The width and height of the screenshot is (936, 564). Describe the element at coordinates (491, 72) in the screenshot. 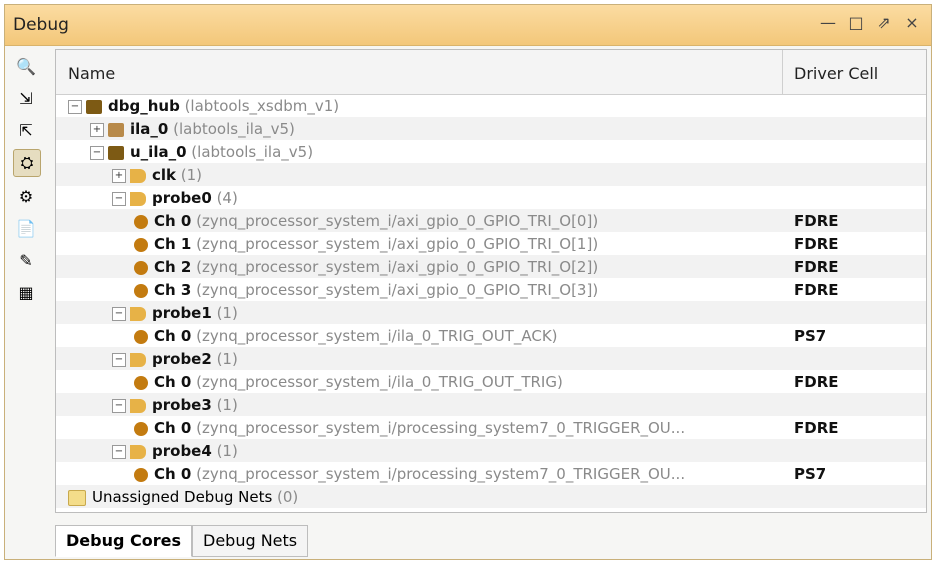

I see `table-header: Name Driver Cell` at that location.